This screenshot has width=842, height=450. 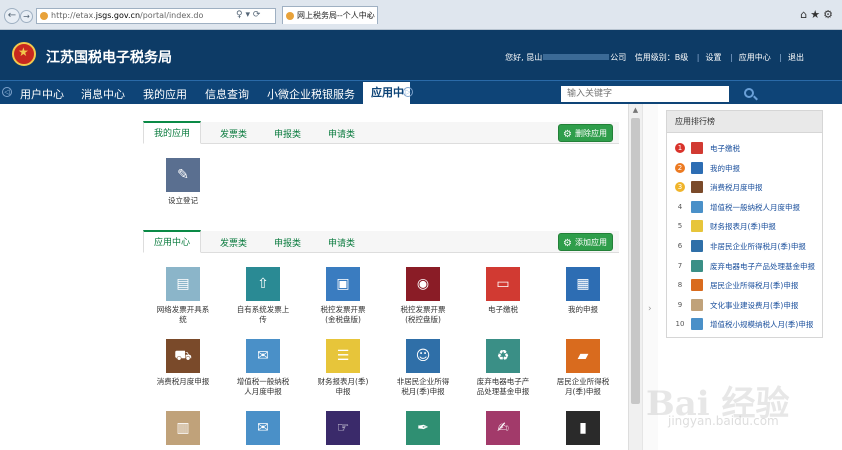 I want to click on address-tools: ♀ ▾ ⟳, so click(x=248, y=16).